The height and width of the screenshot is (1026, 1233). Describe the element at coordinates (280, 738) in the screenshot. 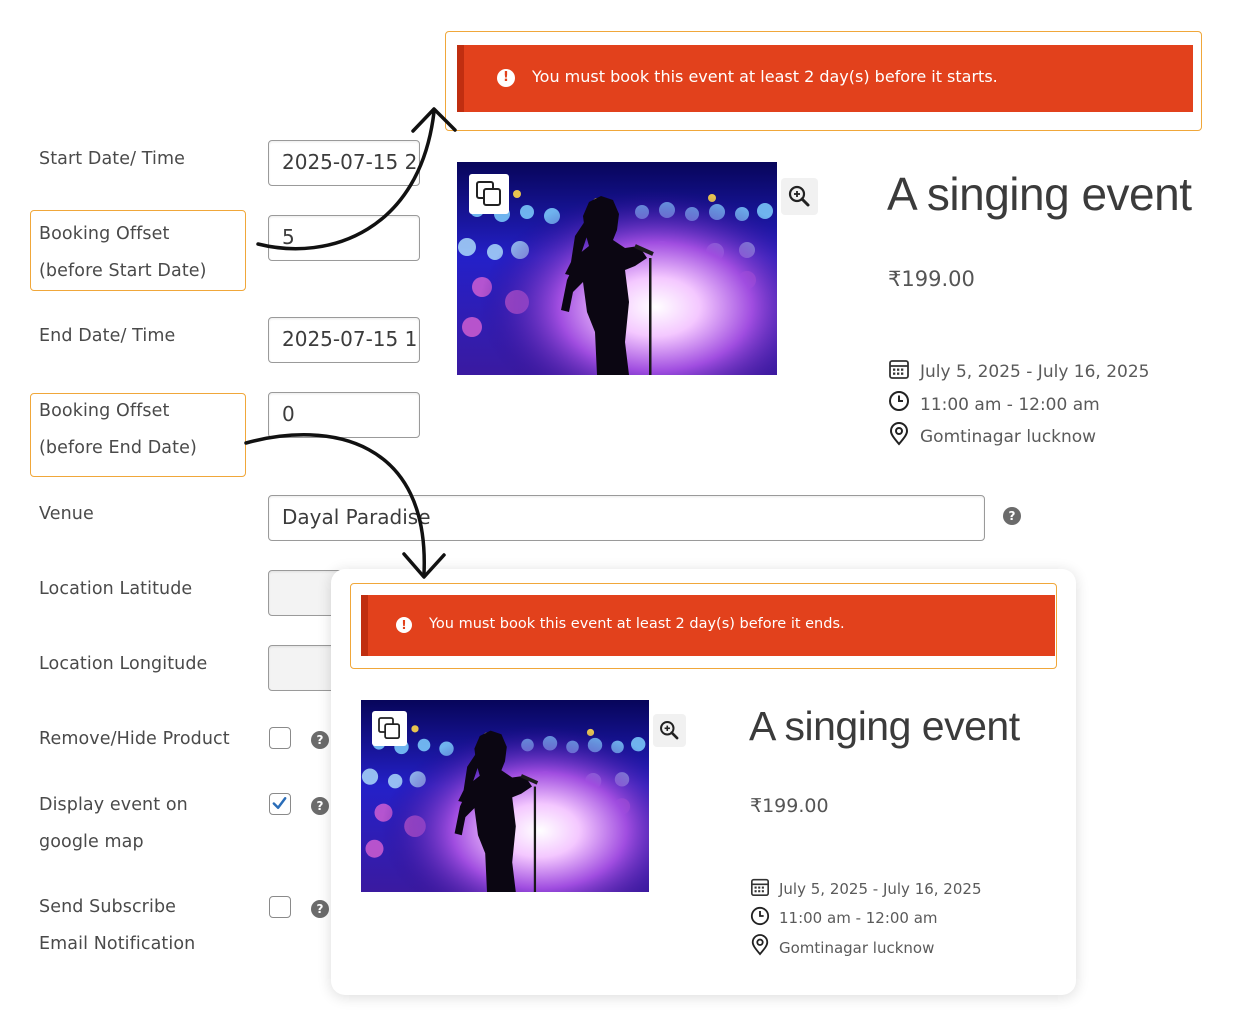

I see `remove-hide-product-checkbox` at that location.